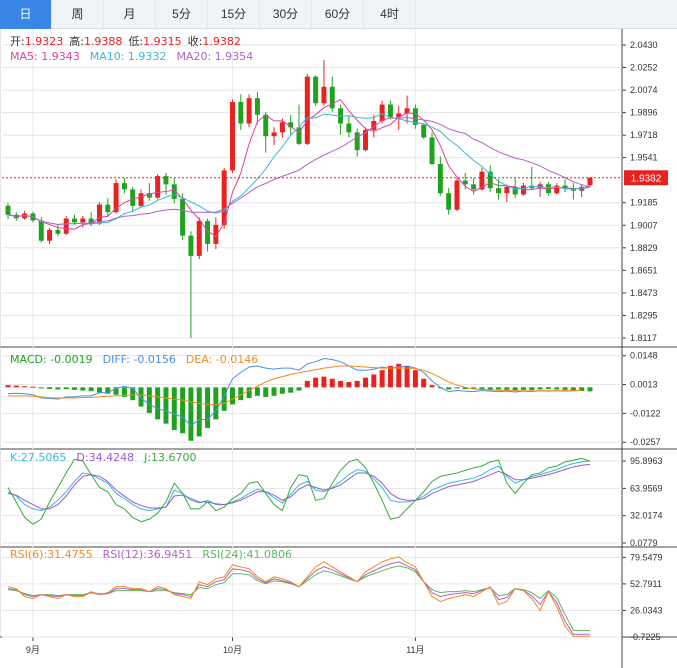 This screenshot has height=668, width=677. Describe the element at coordinates (644, 113) in the screenshot. I see `y-tick-label: 1.9896` at that location.